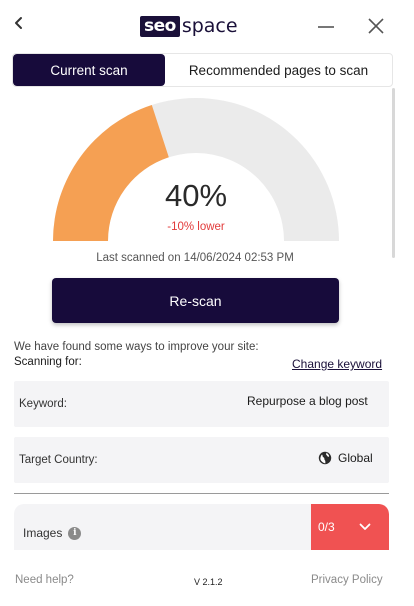  I want to click on images-card: Images i 0/3, so click(201, 527).